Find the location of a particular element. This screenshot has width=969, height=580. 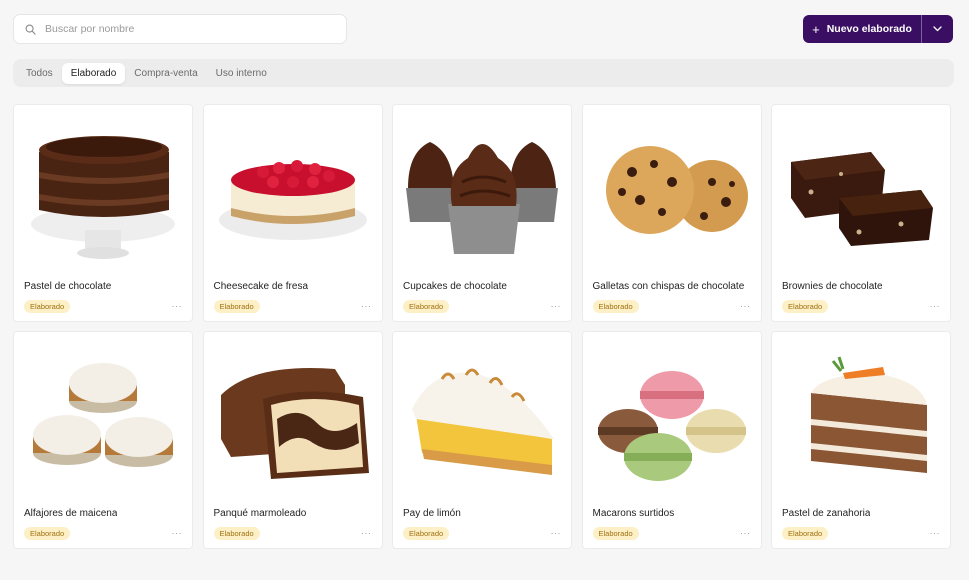

plus-icon: + is located at coordinates (816, 29).